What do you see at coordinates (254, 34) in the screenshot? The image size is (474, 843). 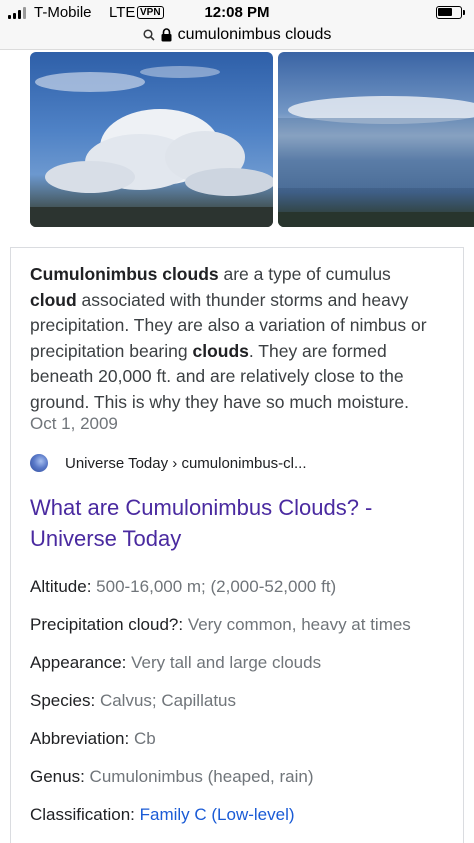 I see `url-query: cumulonimbus clouds` at bounding box center [254, 34].